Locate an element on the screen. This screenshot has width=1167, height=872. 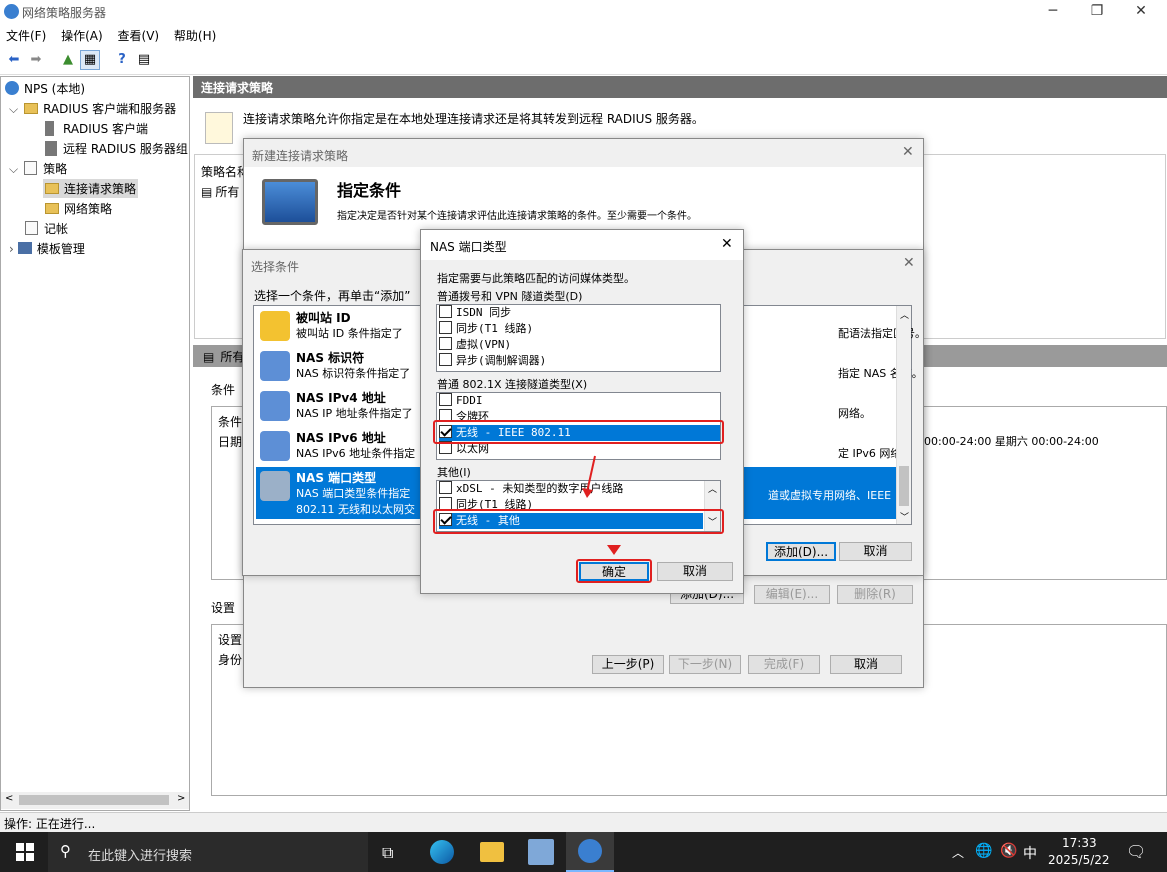
close-button: ✕ is located at coordinates (1141, 12).